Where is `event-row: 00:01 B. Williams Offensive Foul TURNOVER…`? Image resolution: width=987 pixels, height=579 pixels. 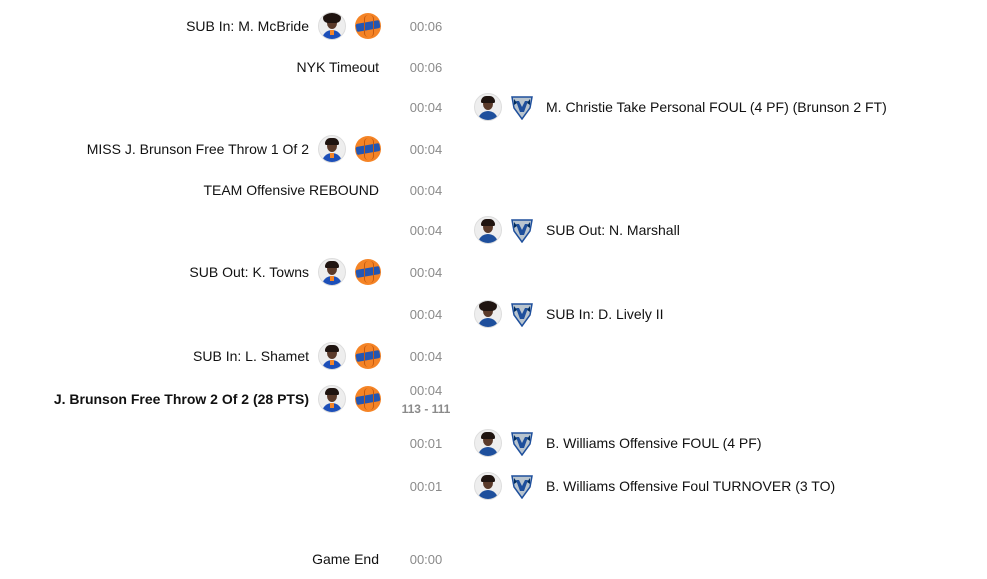 event-row: 00:01 B. Williams Offensive Foul TURNOVER… is located at coordinates (493, 486).